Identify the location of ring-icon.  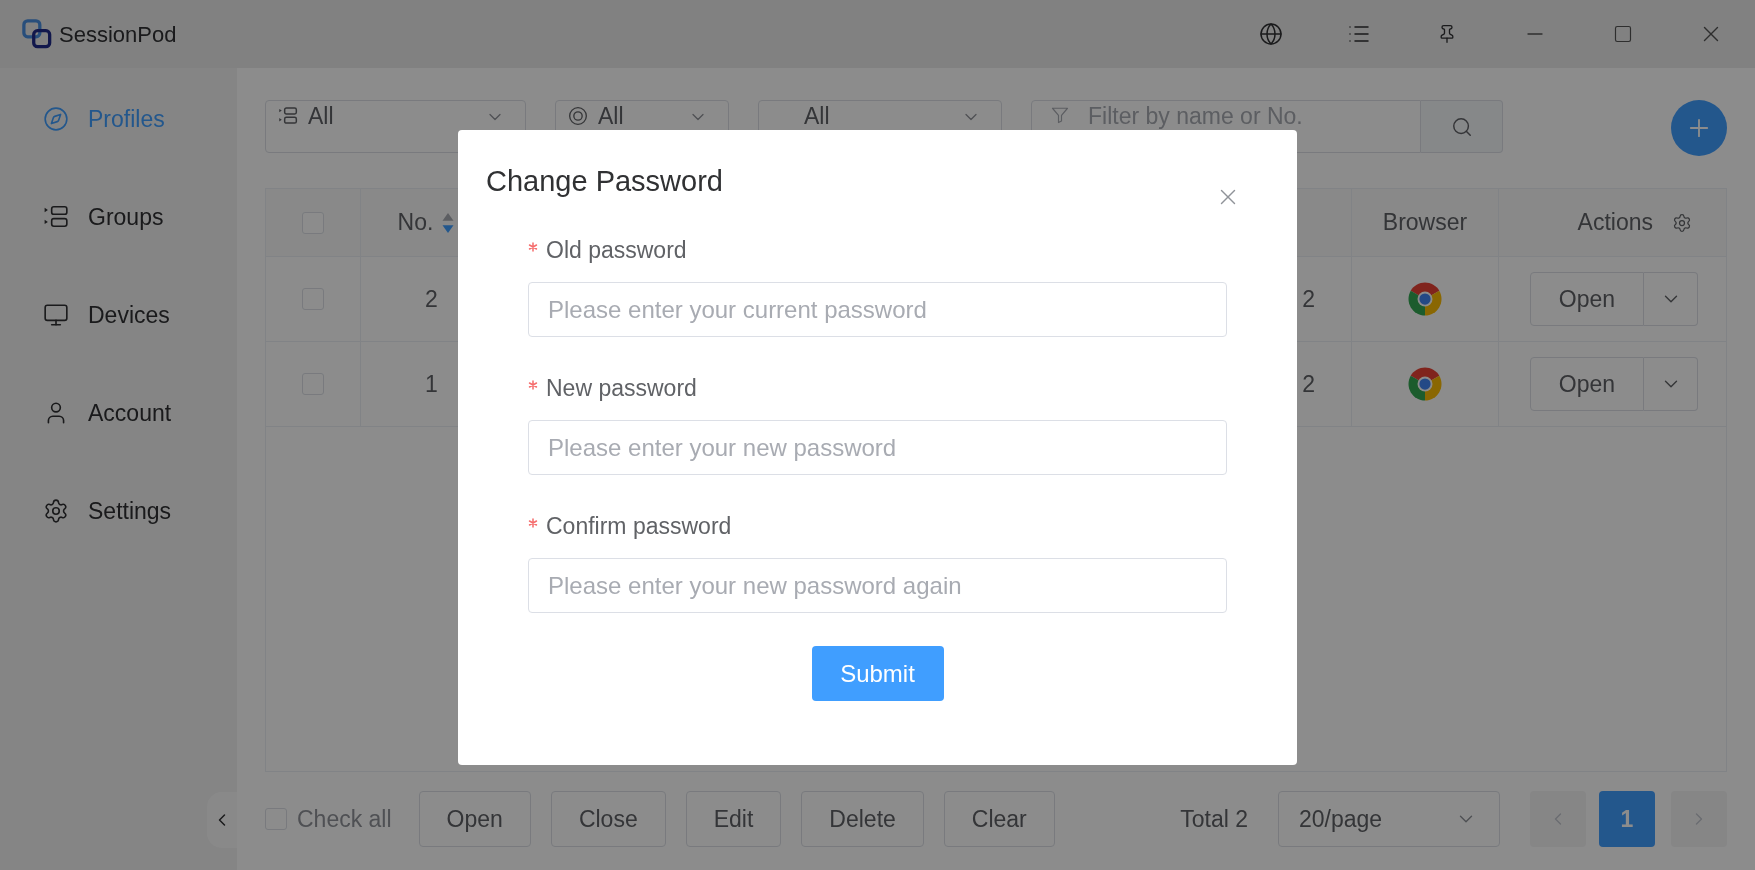
(578, 116).